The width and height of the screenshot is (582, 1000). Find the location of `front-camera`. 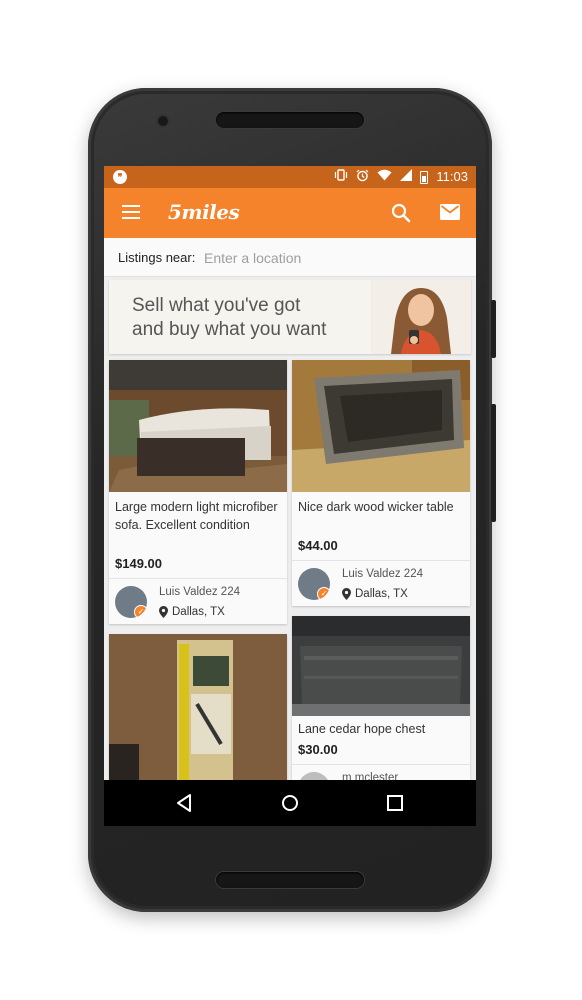

front-camera is located at coordinates (163, 121).